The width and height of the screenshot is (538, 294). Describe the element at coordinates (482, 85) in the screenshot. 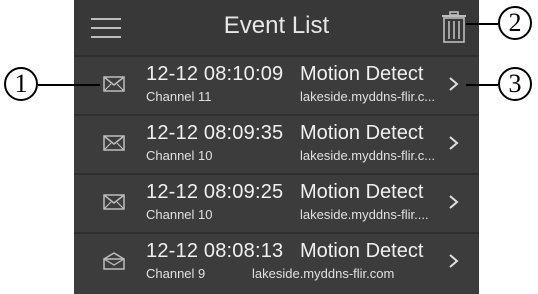

I see `callout-3-line` at that location.